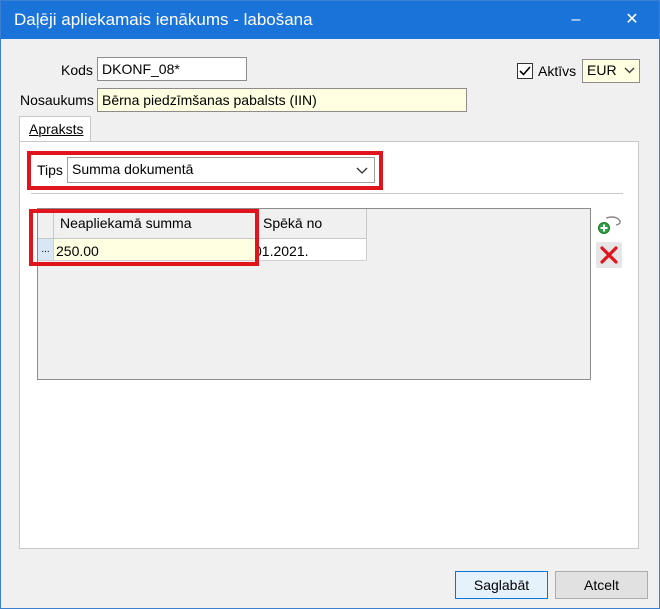 Image resolution: width=660 pixels, height=609 pixels. I want to click on delete-icon, so click(609, 255).